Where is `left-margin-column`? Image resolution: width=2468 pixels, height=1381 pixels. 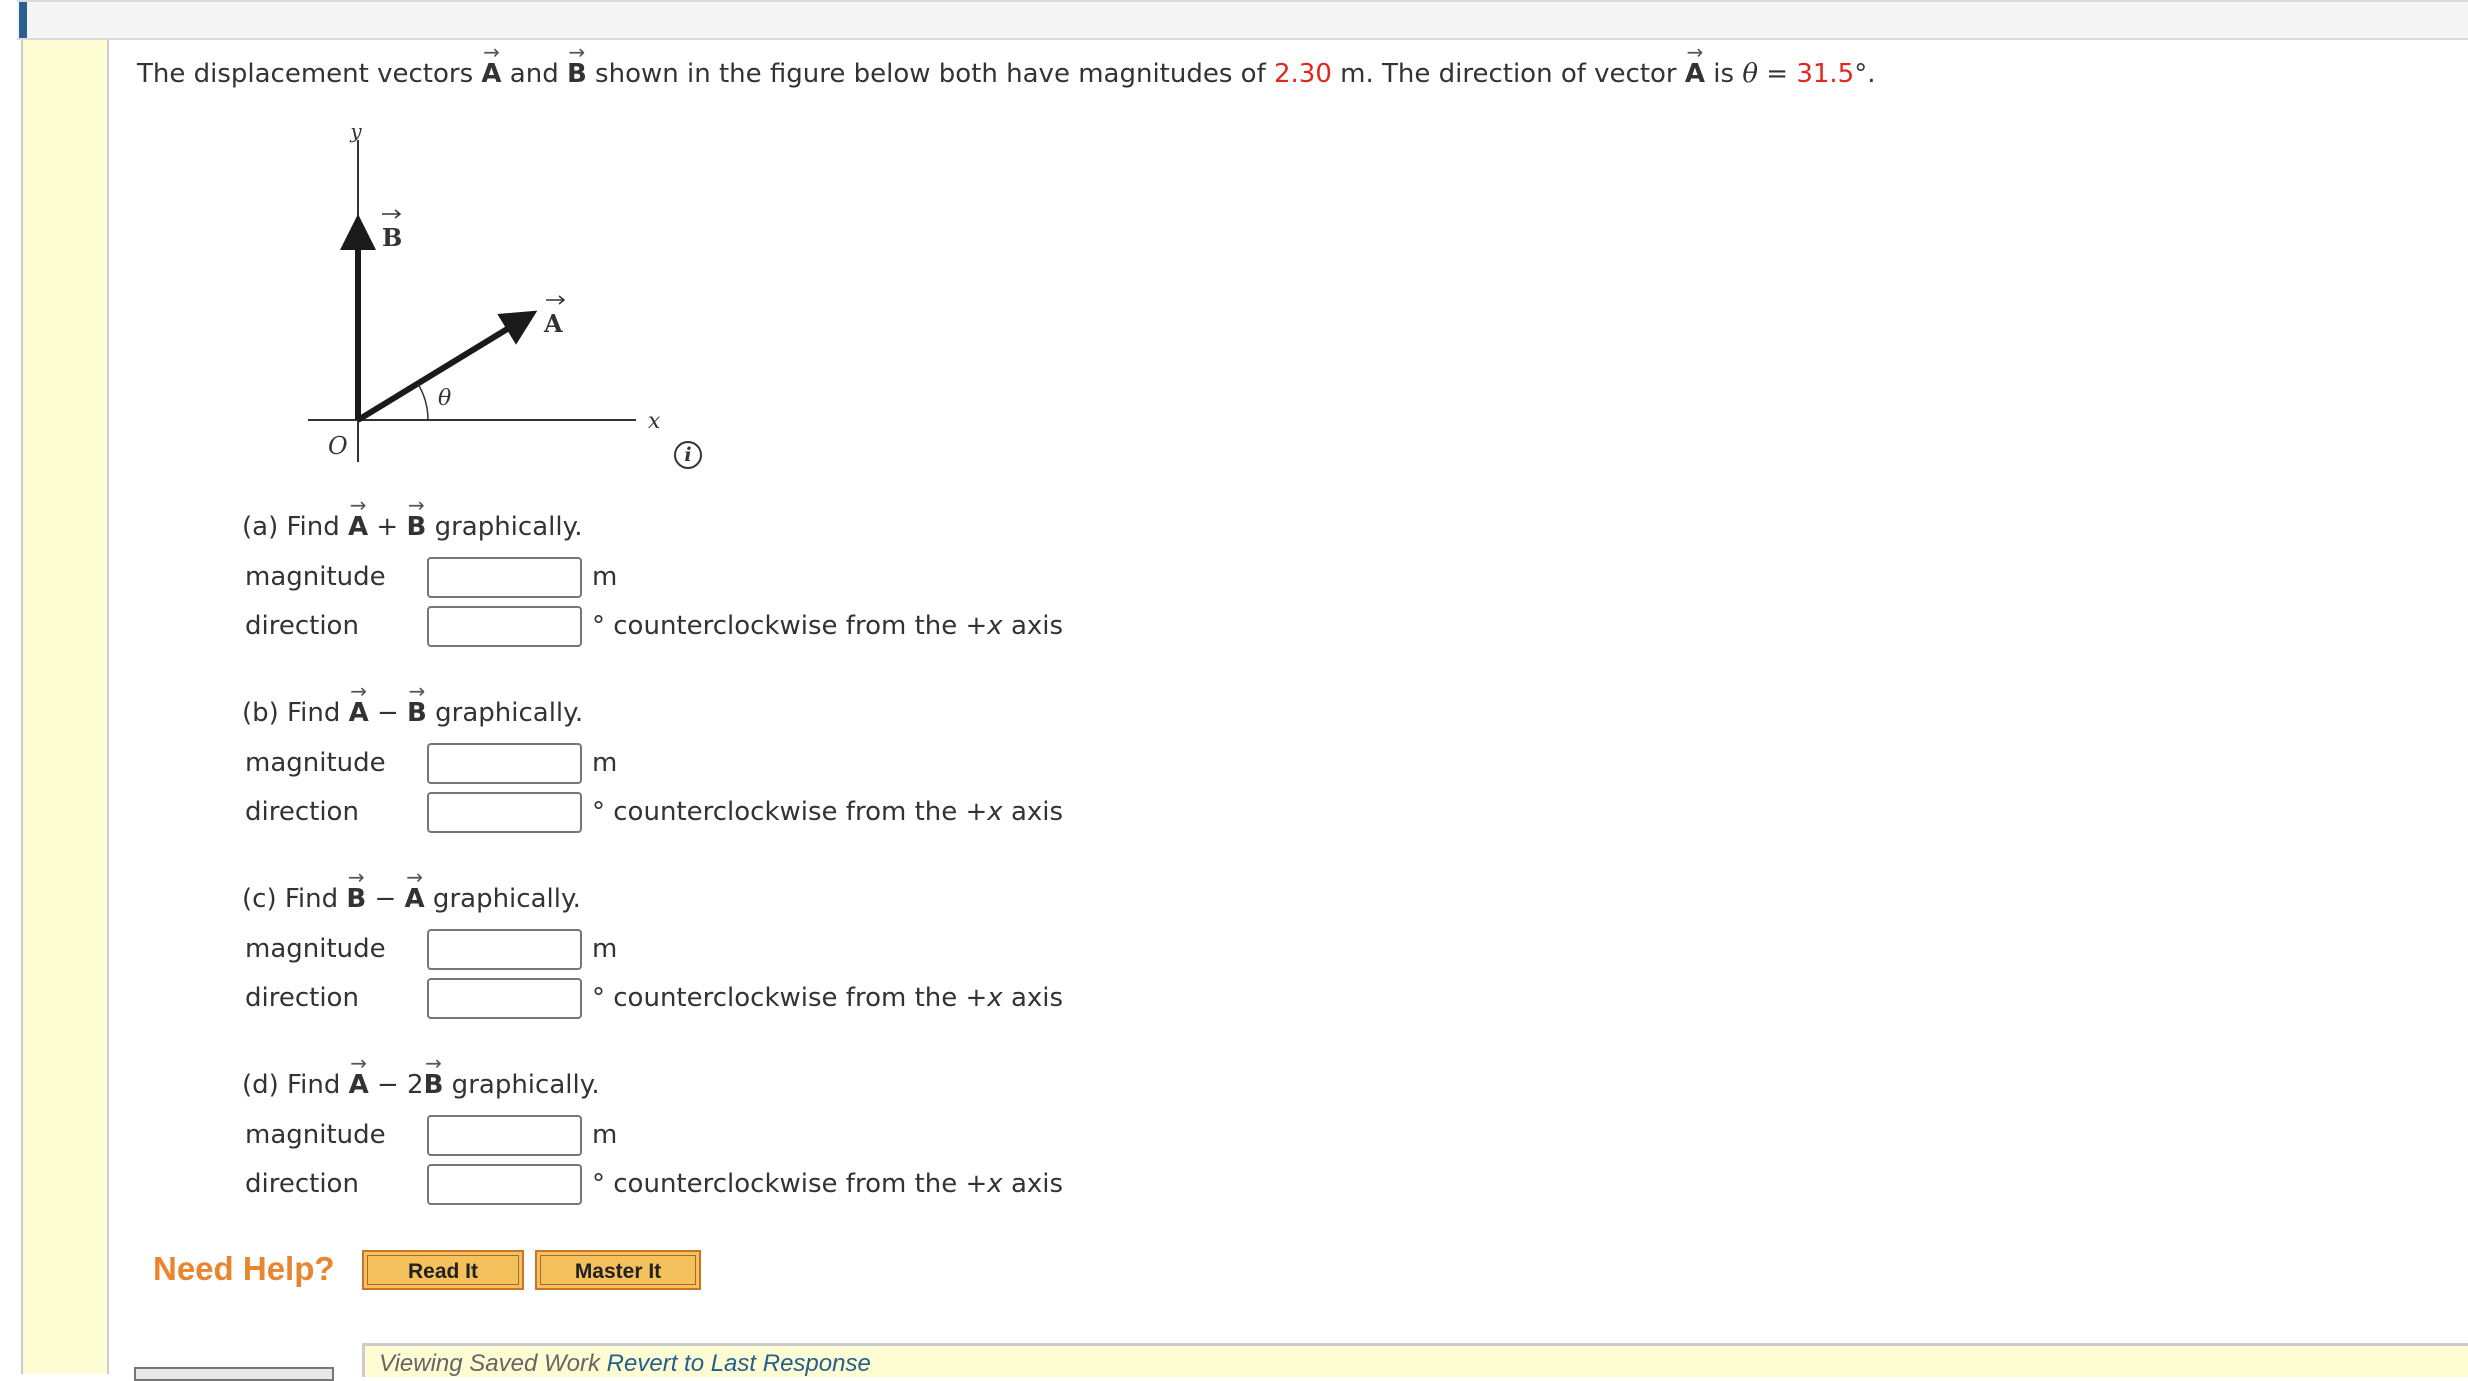
left-margin-column is located at coordinates (65, 707).